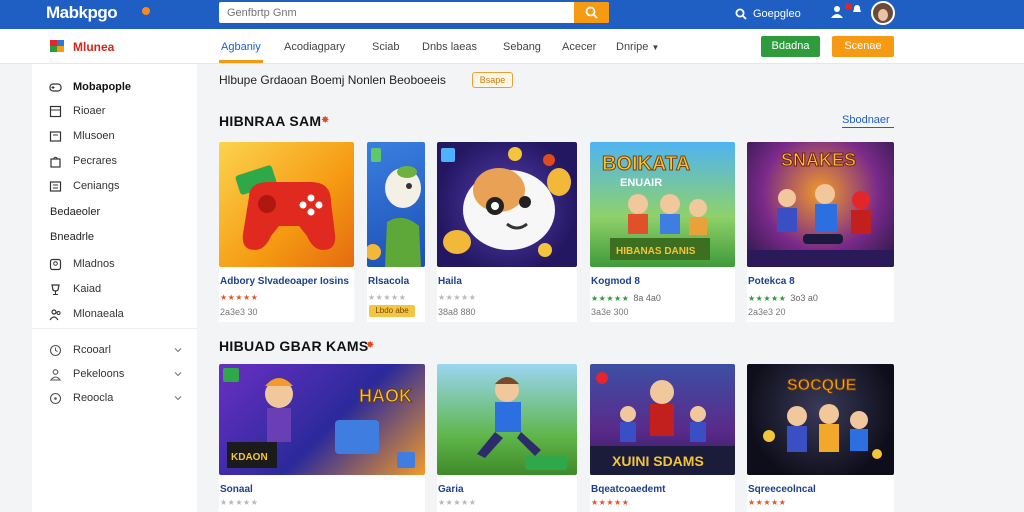 The image size is (1024, 512). I want to click on sidebar-heading-1: Bedaeoler, so click(75, 212).